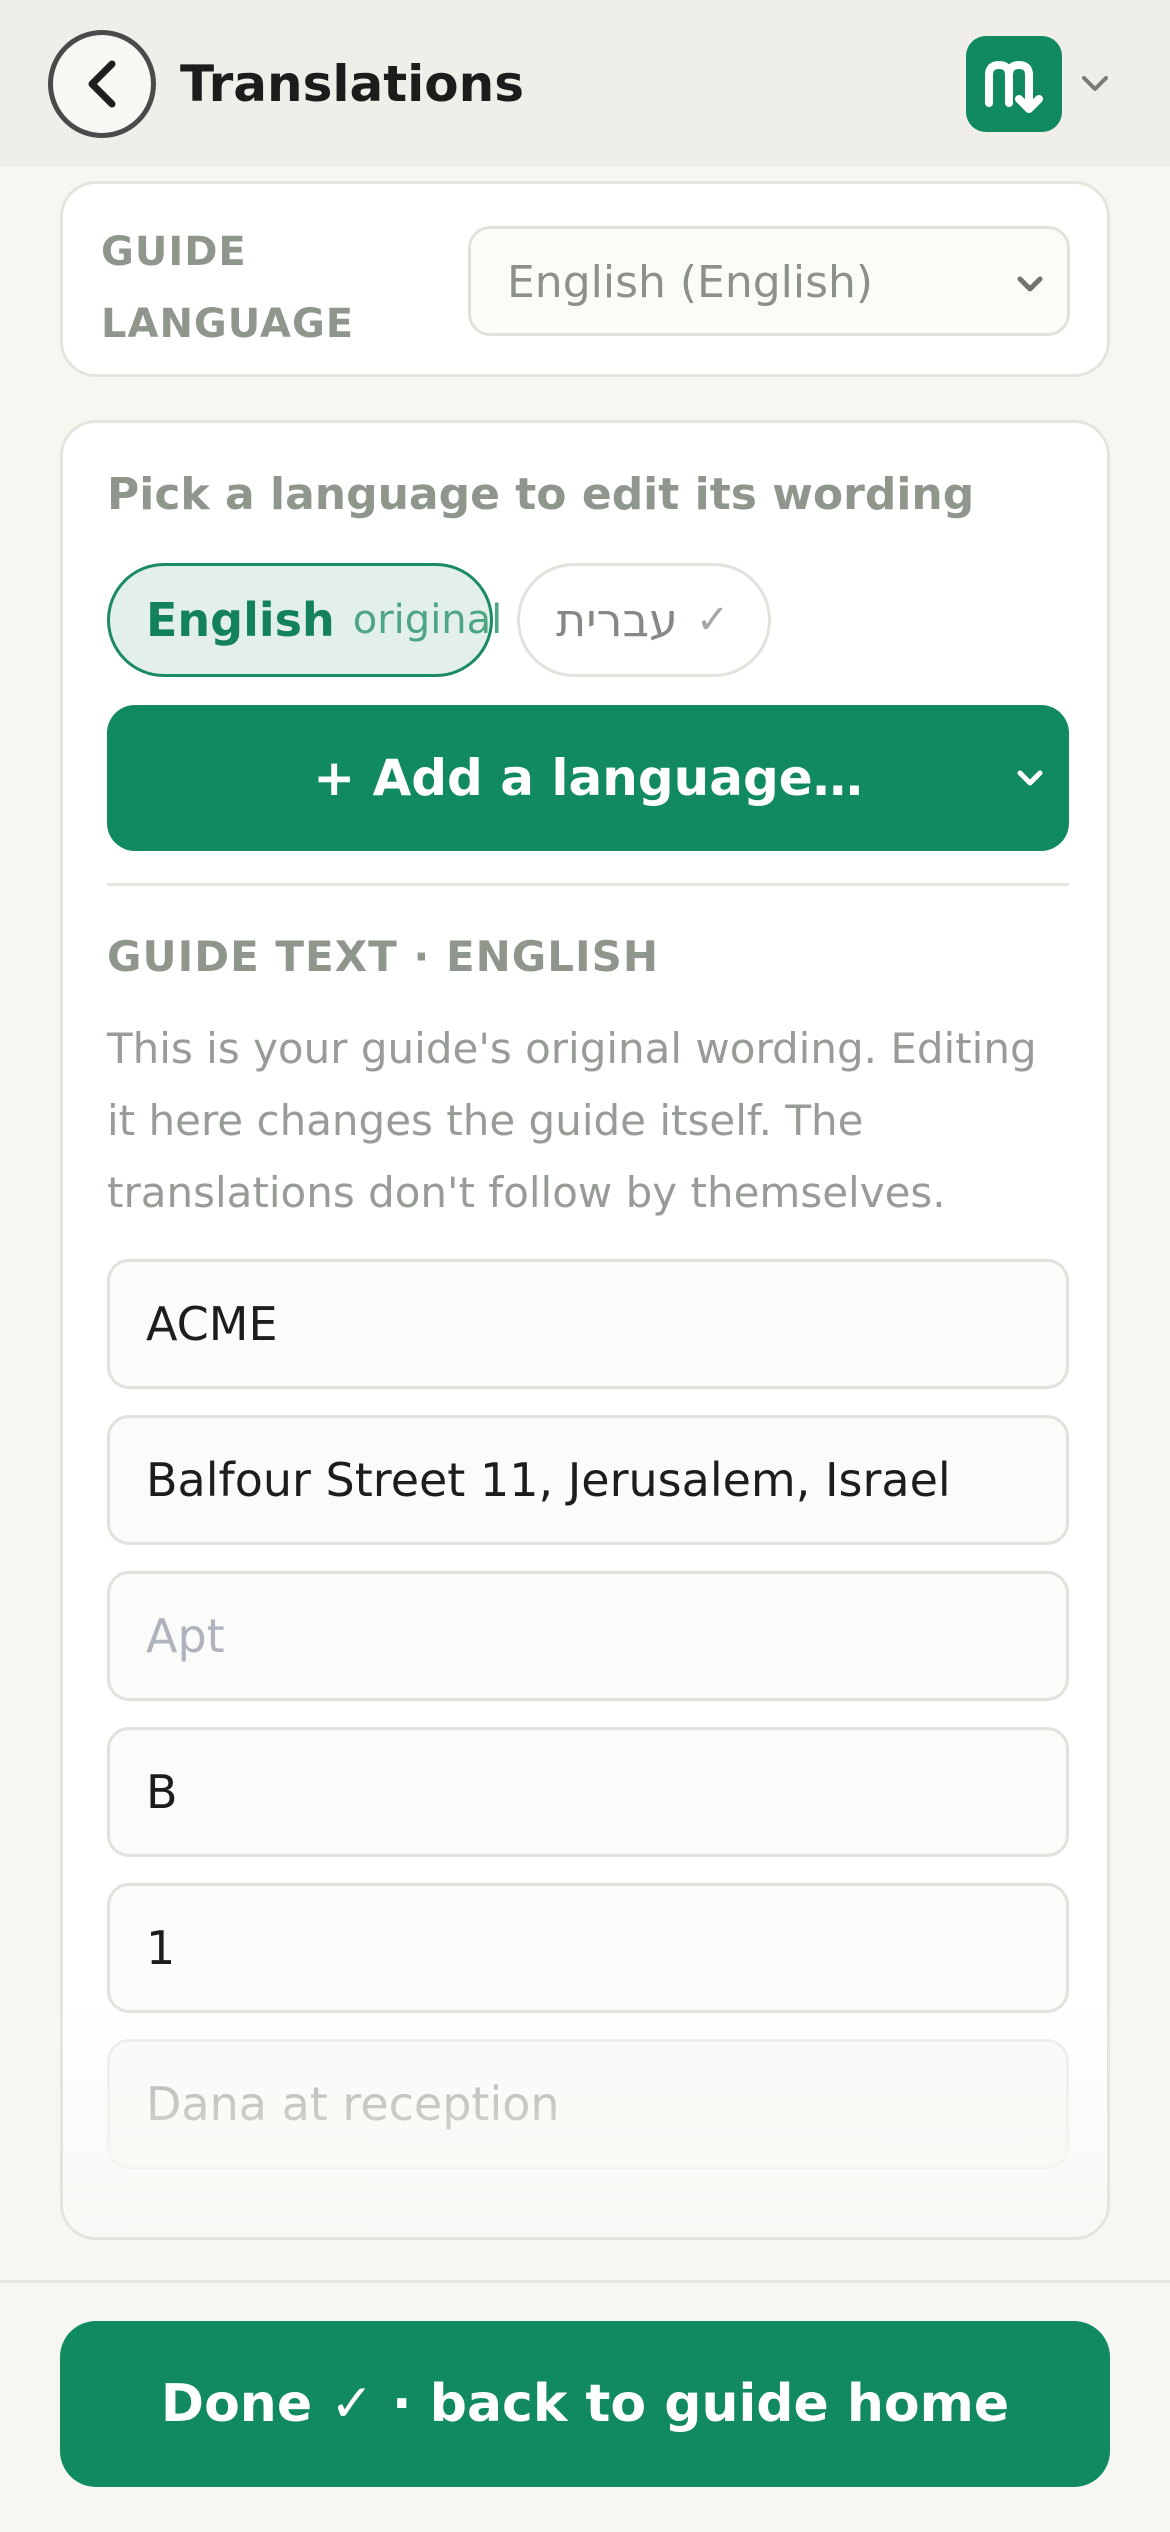  What do you see at coordinates (585, 83) in the screenshot?
I see `app-header: Translations` at bounding box center [585, 83].